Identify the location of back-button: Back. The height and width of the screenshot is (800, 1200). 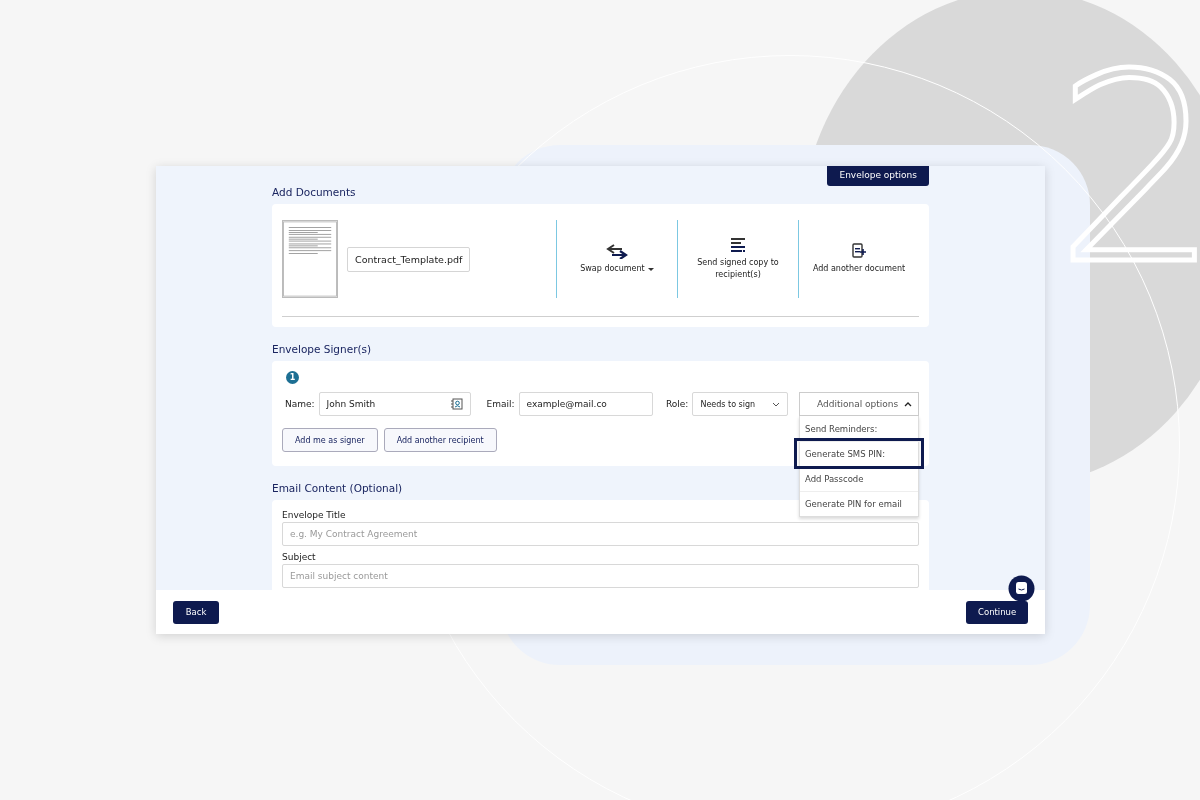
(196, 612).